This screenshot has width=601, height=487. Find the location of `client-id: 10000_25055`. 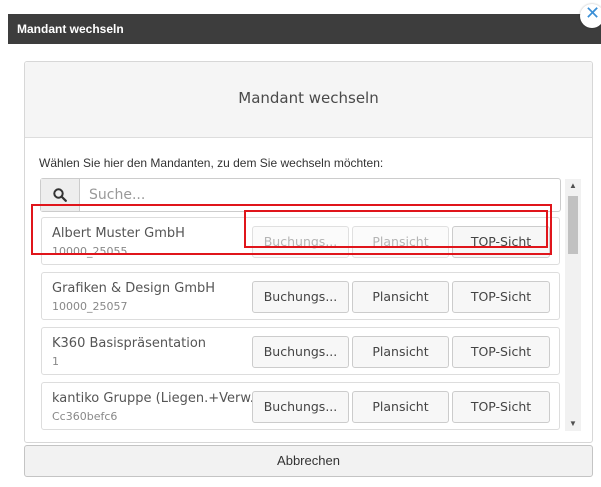

client-id: 10000_25055 is located at coordinates (90, 251).